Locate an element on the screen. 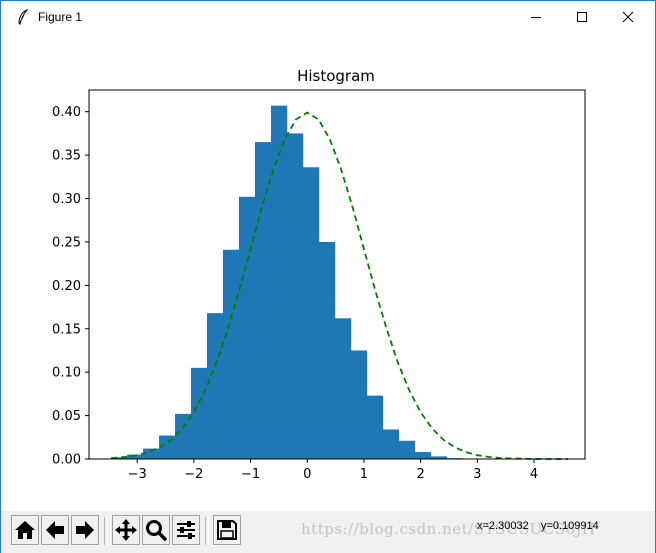  save-icon is located at coordinates (227, 530).